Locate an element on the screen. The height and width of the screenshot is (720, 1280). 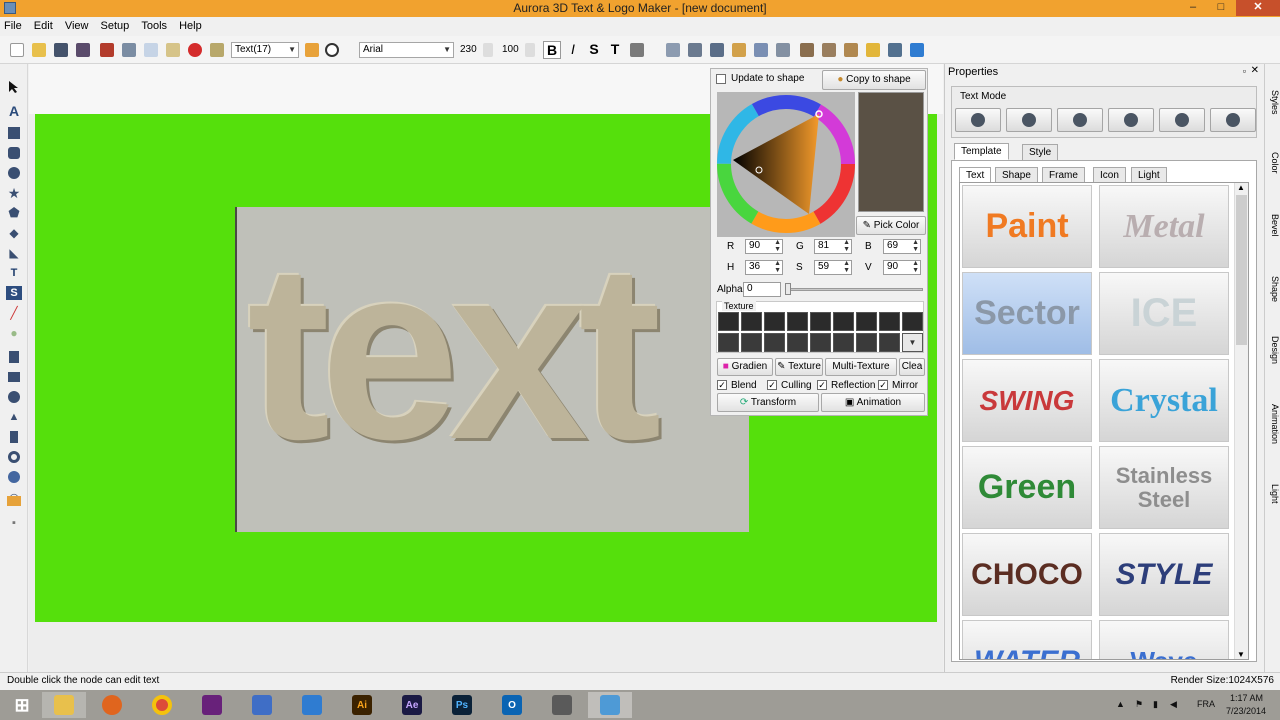
text-mode-round-button is located at coordinates (1131, 120).